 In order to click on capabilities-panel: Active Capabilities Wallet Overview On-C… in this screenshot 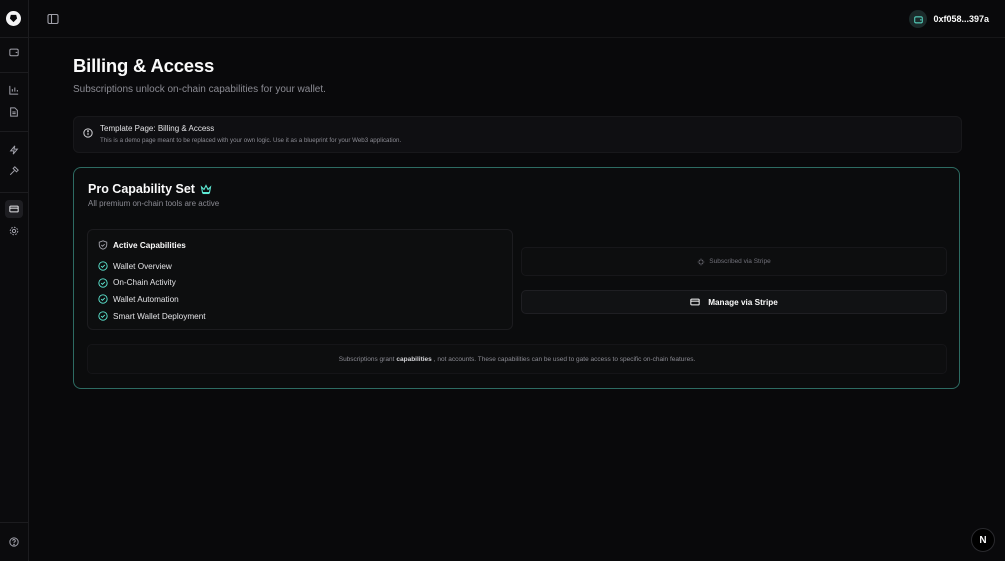, I will do `click(300, 279)`.